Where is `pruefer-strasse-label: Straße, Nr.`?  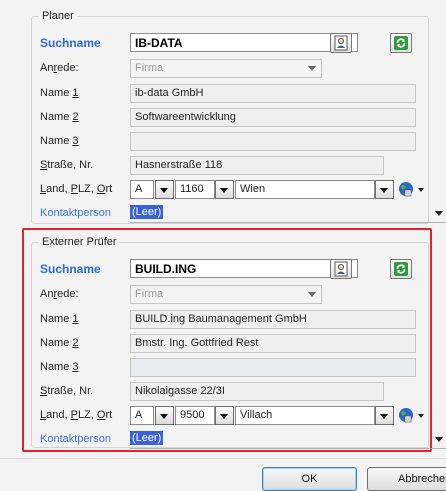 pruefer-strasse-label: Straße, Nr. is located at coordinates (67, 391).